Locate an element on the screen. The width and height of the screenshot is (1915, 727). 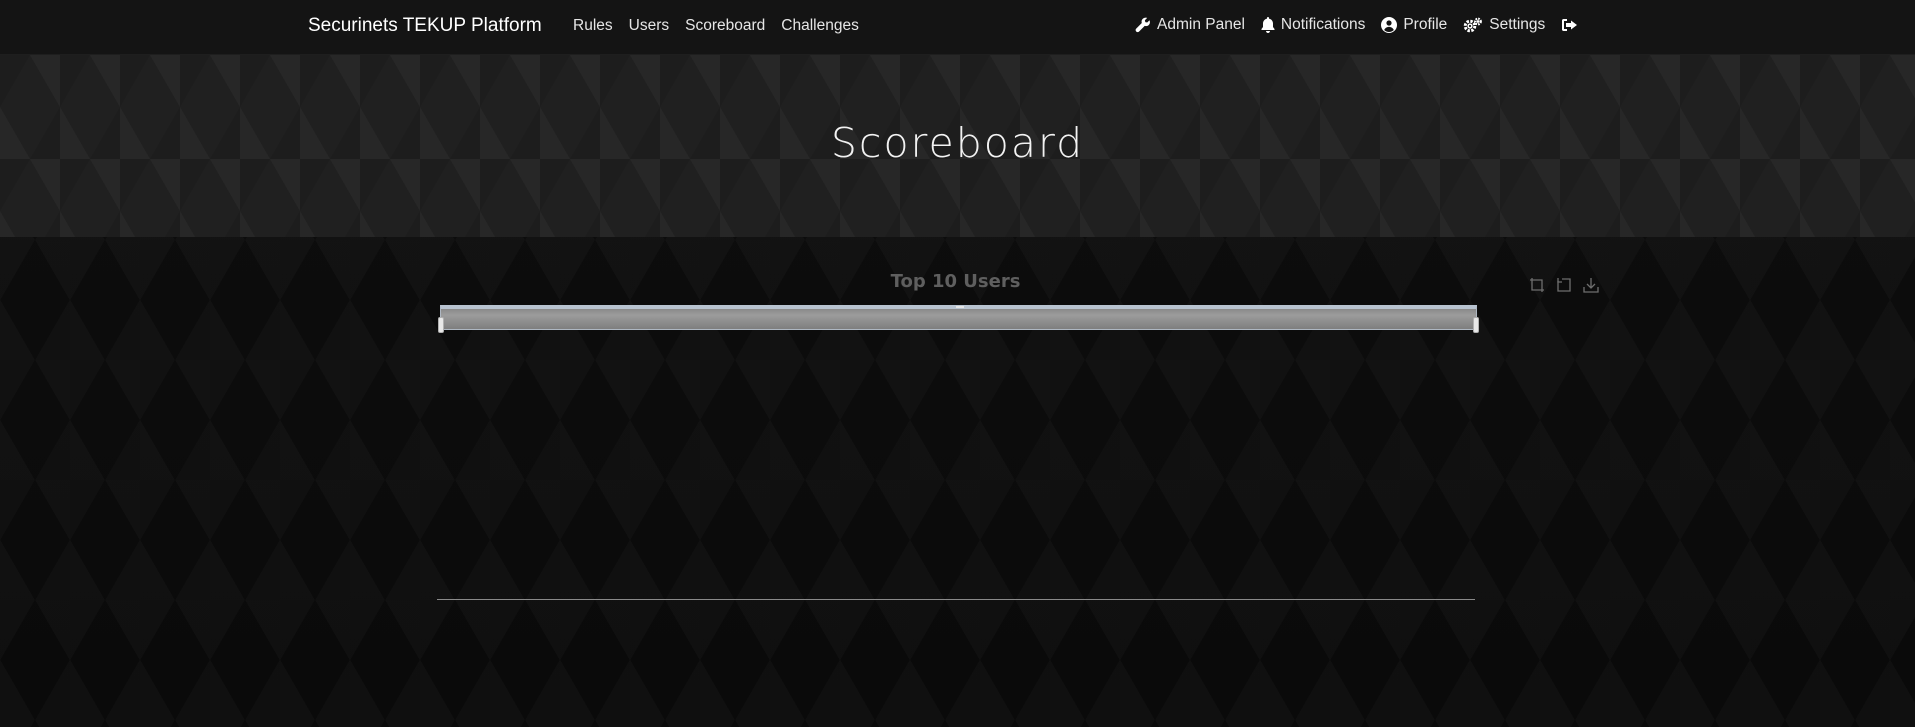
profile-label: Profile is located at coordinates (1425, 24).